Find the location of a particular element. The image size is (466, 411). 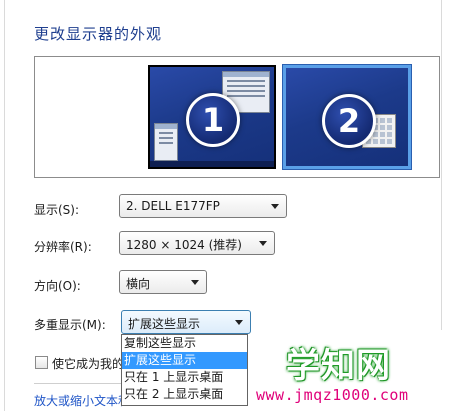

main-display-checkbox is located at coordinates (41, 362).